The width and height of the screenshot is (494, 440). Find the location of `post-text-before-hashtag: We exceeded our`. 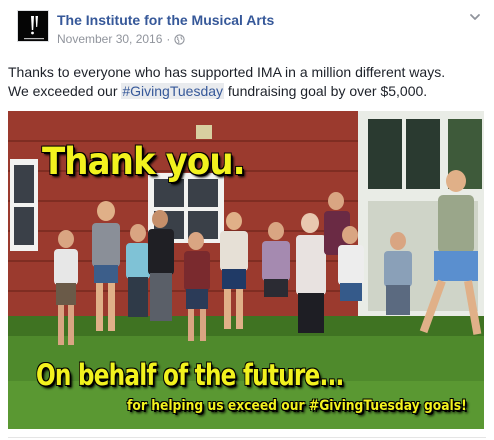

post-text-before-hashtag: We exceeded our is located at coordinates (65, 91).